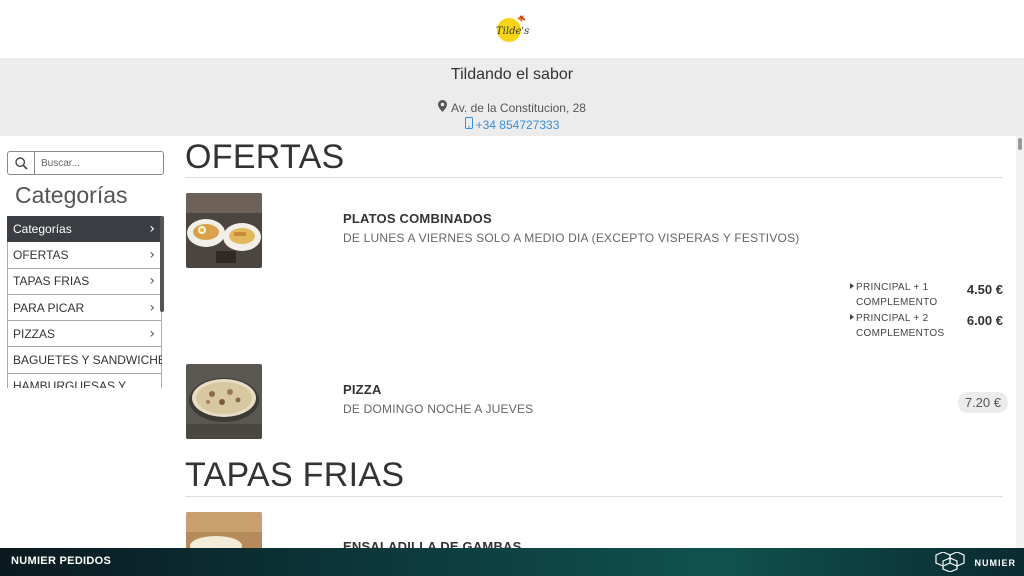 Image resolution: width=1024 pixels, height=576 pixels. What do you see at coordinates (1020, 342) in the screenshot?
I see `page-scrollbar` at bounding box center [1020, 342].